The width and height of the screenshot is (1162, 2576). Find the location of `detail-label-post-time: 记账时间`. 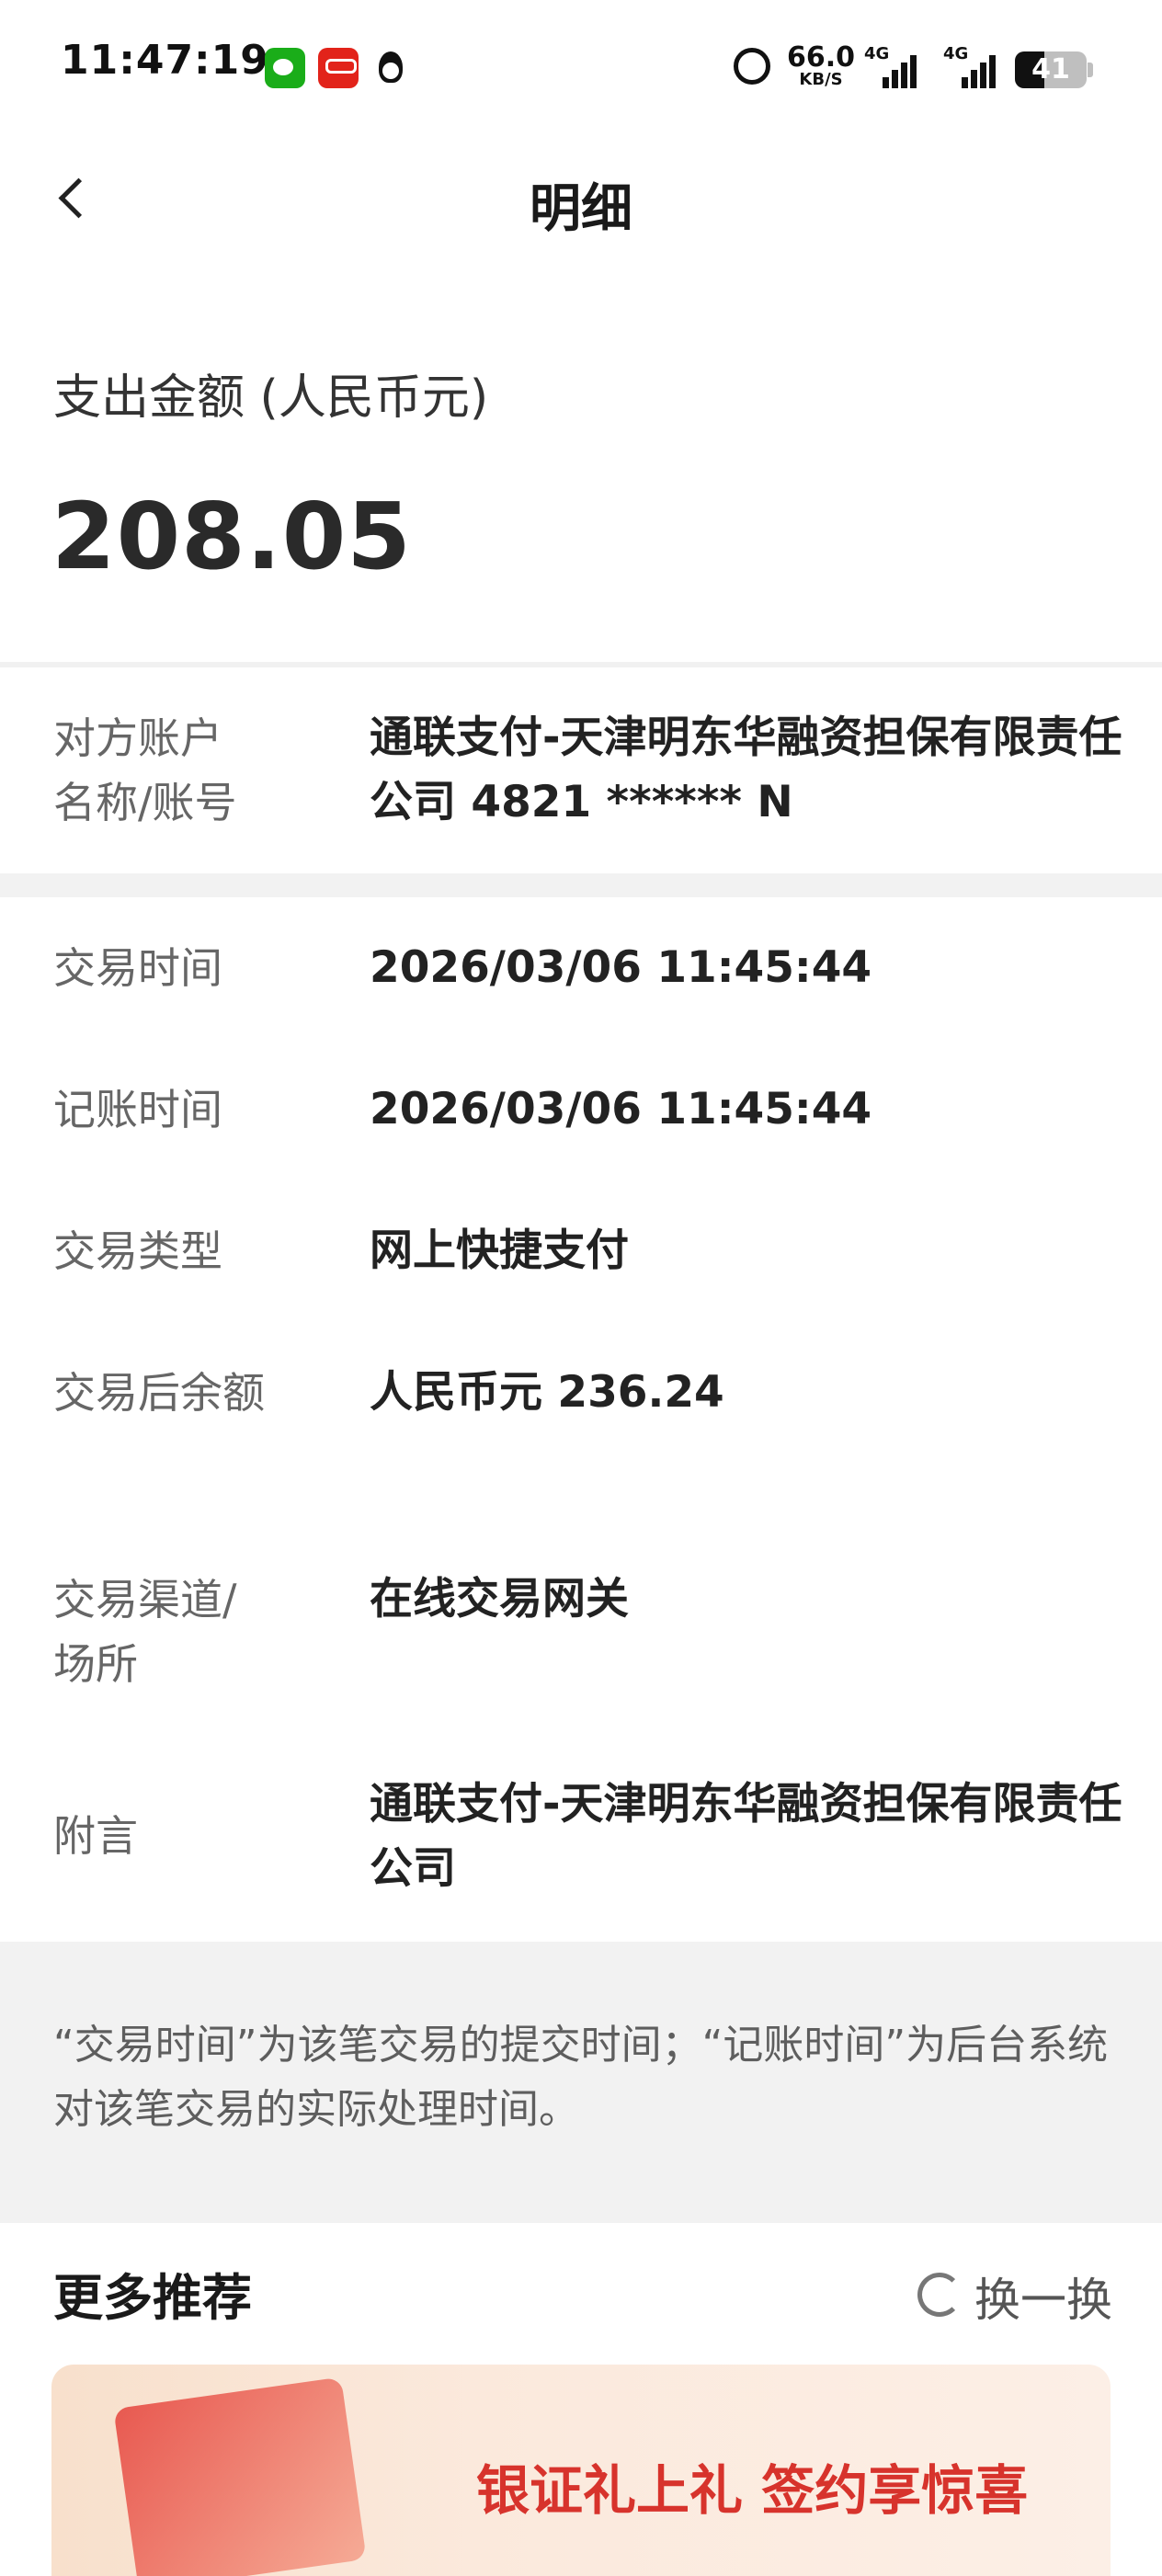

detail-label-post-time: 记账时间 is located at coordinates (138, 1109).